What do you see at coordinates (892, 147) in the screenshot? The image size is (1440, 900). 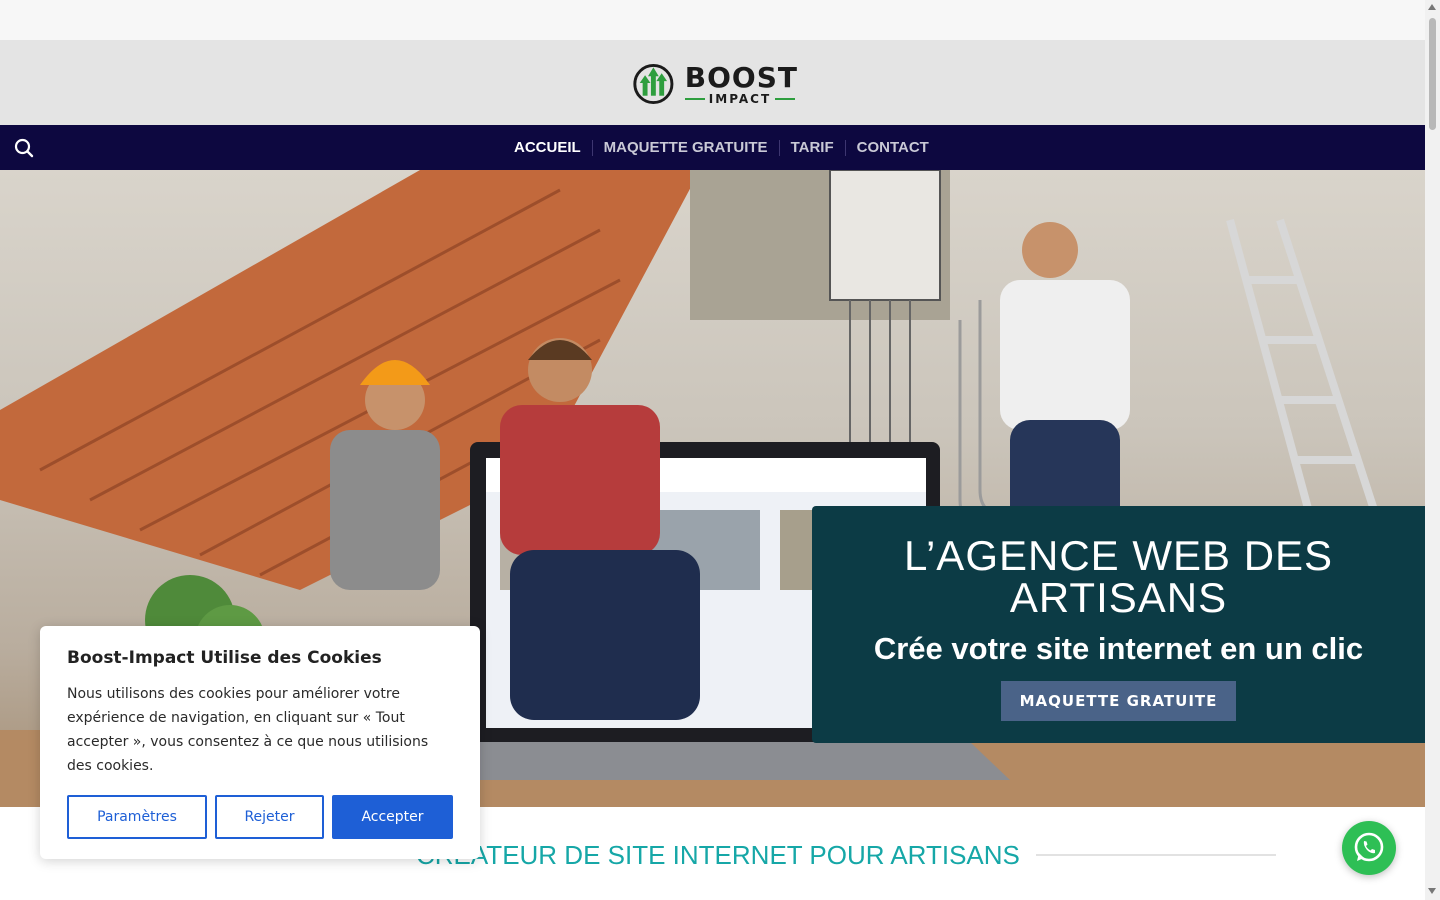 I see `nav-item-contact: CONTACT` at bounding box center [892, 147].